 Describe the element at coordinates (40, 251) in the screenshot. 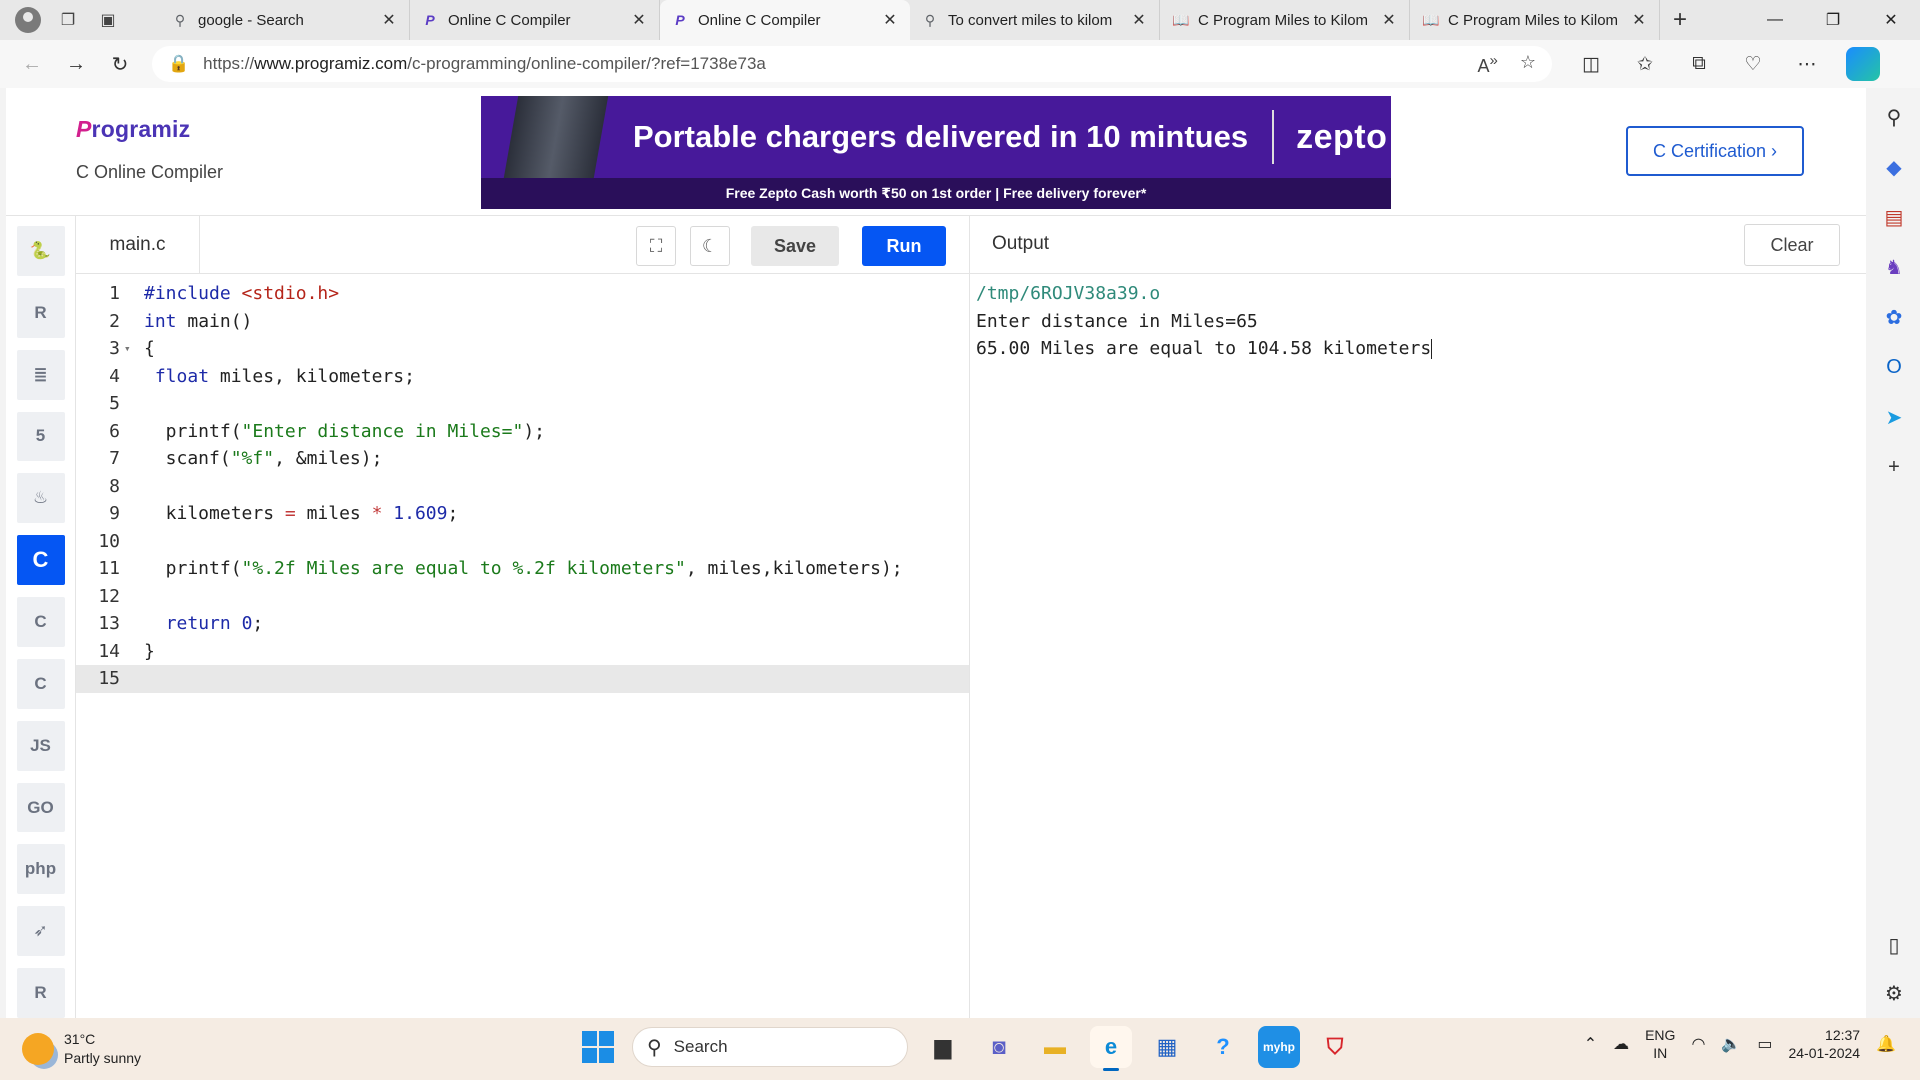

I see `python-icon: 🐍` at that location.